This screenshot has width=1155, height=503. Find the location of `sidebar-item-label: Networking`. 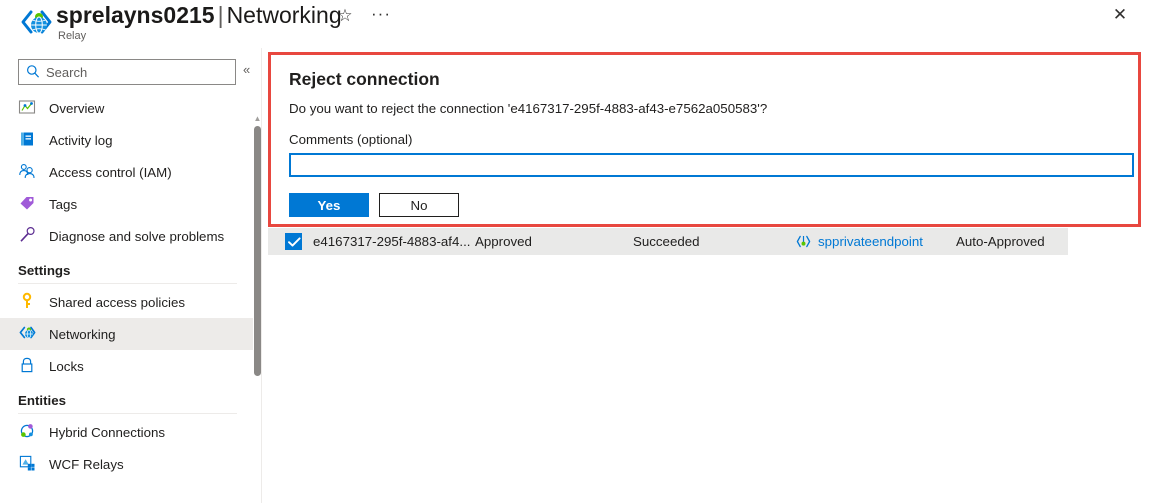

sidebar-item-label: Networking is located at coordinates (82, 334).